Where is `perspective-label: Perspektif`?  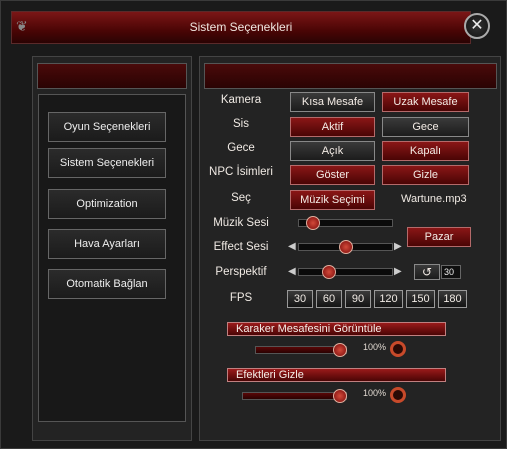
perspective-label: Perspektif is located at coordinates (241, 272).